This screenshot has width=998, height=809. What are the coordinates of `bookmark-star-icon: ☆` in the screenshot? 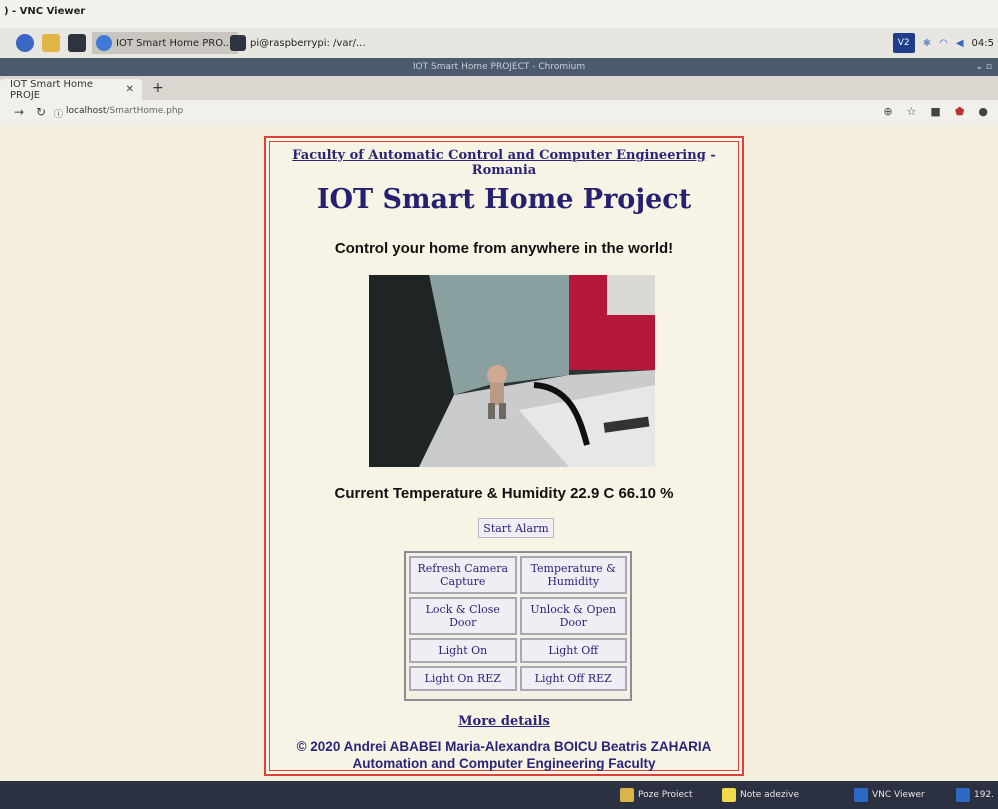 It's located at (912, 111).